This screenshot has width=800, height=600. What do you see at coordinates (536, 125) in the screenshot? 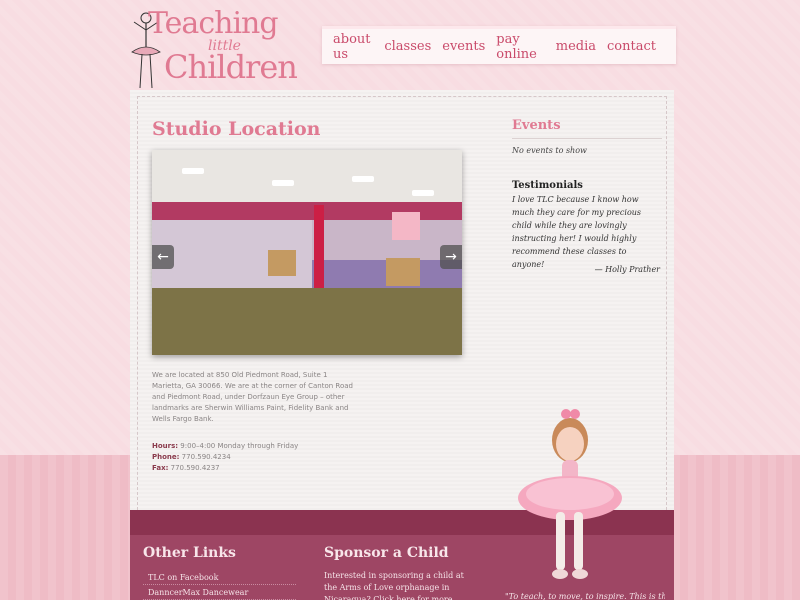
I see `events-heading: Events` at bounding box center [536, 125].